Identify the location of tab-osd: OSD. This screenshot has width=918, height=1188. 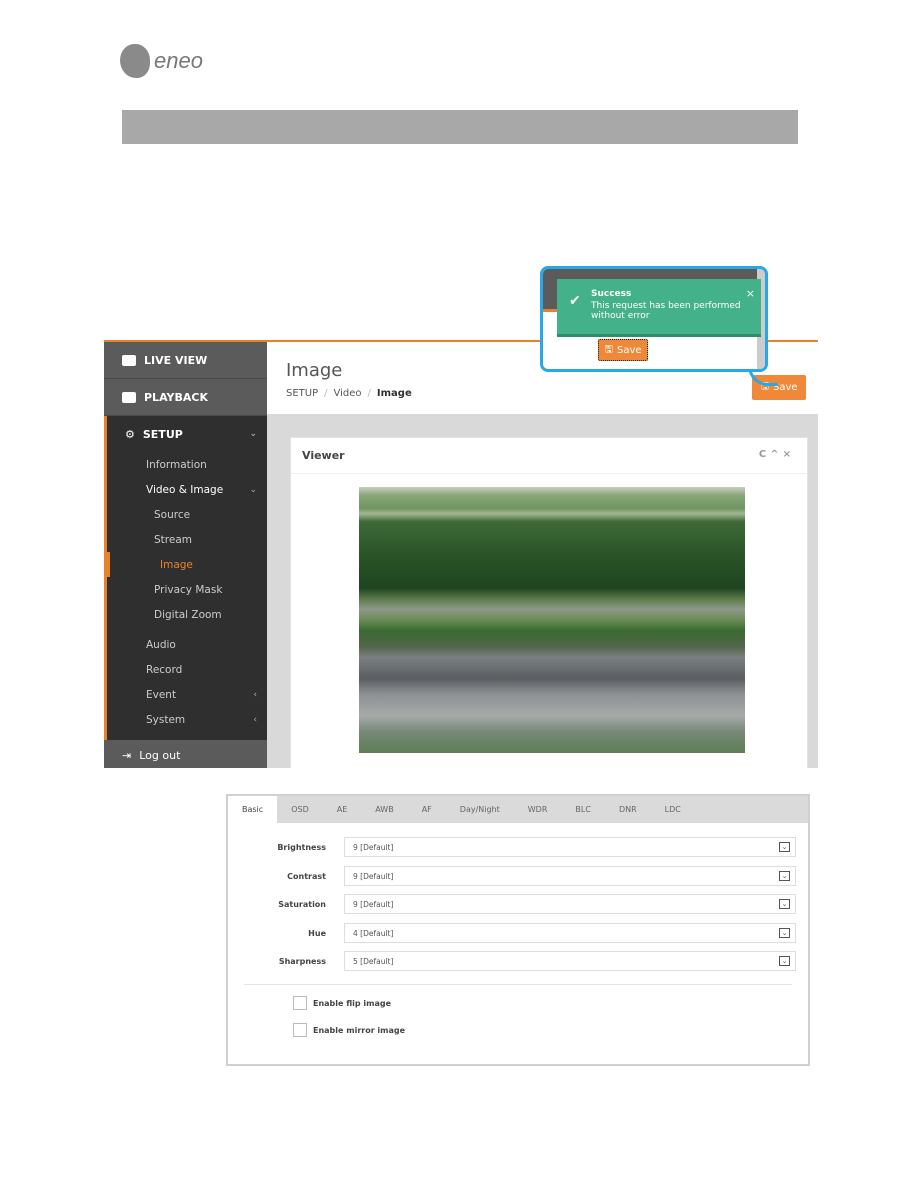
(300, 809).